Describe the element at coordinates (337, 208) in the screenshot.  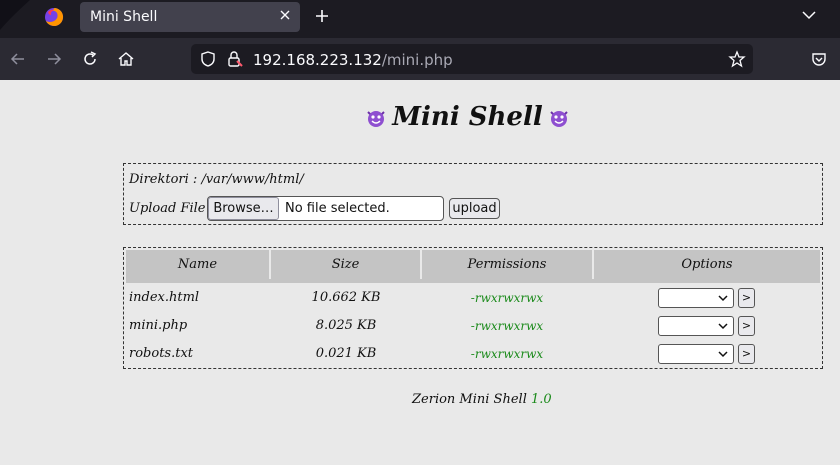
I see `no-file-text: No file selected.` at that location.